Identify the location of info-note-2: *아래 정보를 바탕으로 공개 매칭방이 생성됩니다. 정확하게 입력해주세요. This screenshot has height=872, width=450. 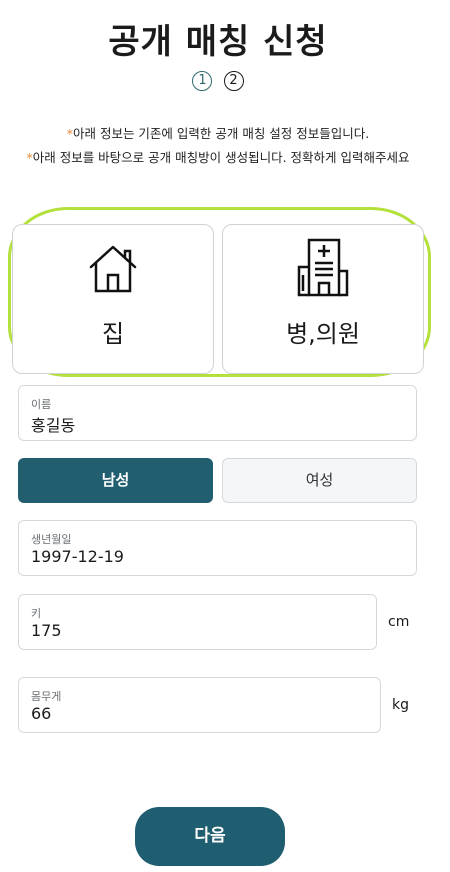
(218, 156).